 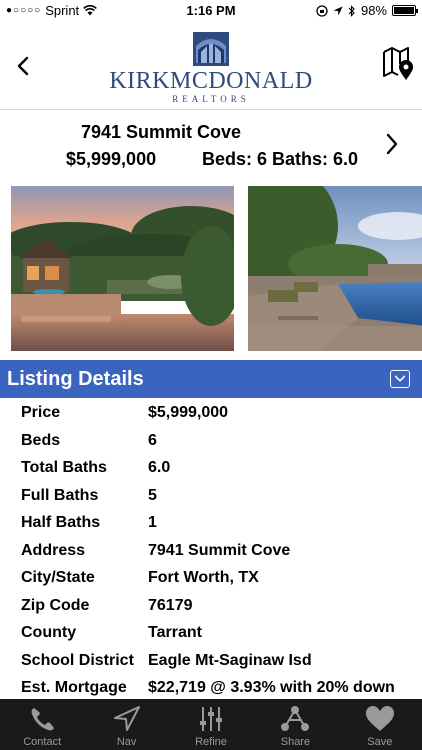 I want to click on detail-label: School District, so click(x=77, y=660).